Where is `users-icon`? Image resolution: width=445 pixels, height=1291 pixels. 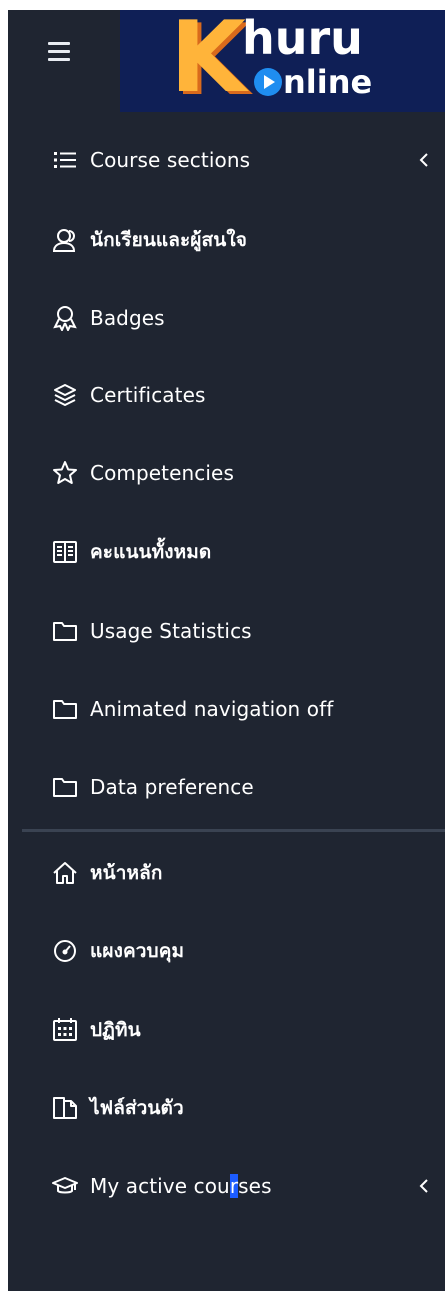 users-icon is located at coordinates (65, 240).